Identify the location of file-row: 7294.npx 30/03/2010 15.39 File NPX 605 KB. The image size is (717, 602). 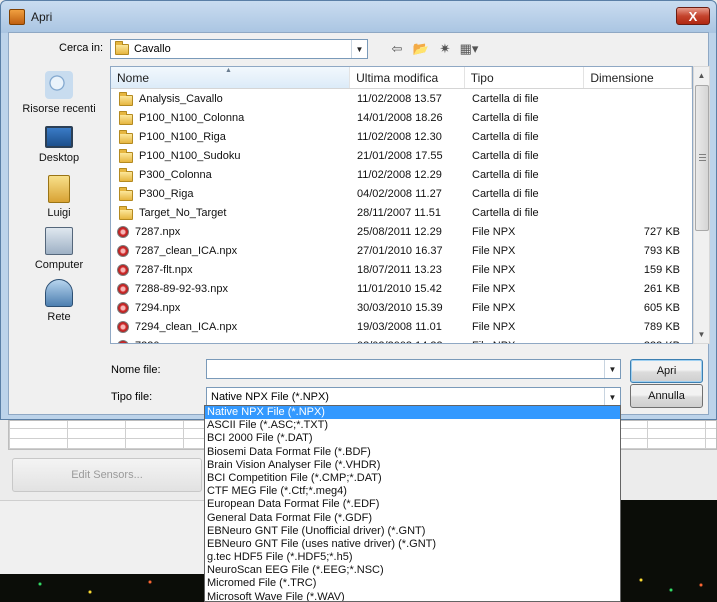
(401, 307).